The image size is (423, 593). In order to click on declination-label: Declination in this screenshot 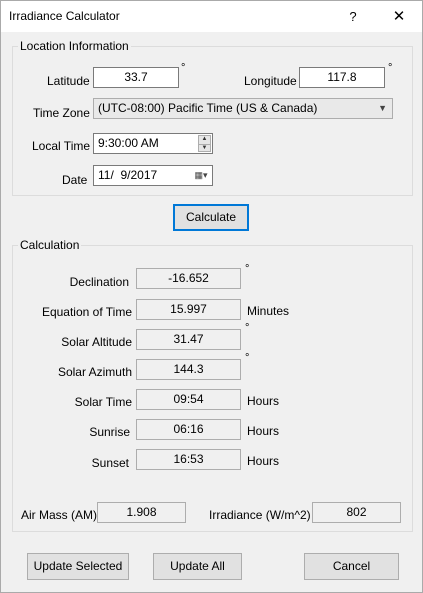, I will do `click(99, 282)`.